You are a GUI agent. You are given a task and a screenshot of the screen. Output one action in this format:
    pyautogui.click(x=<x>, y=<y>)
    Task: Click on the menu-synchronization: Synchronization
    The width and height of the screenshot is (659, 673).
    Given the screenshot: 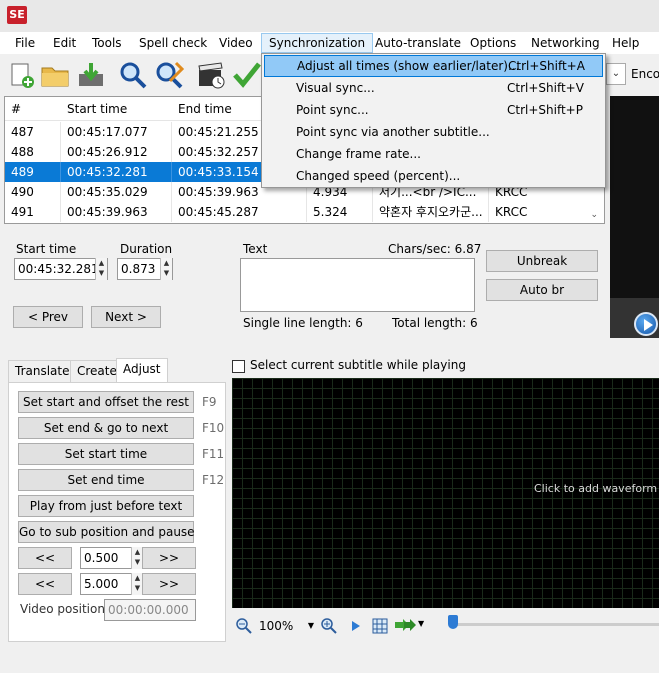 What is the action you would take?
    pyautogui.click(x=317, y=43)
    